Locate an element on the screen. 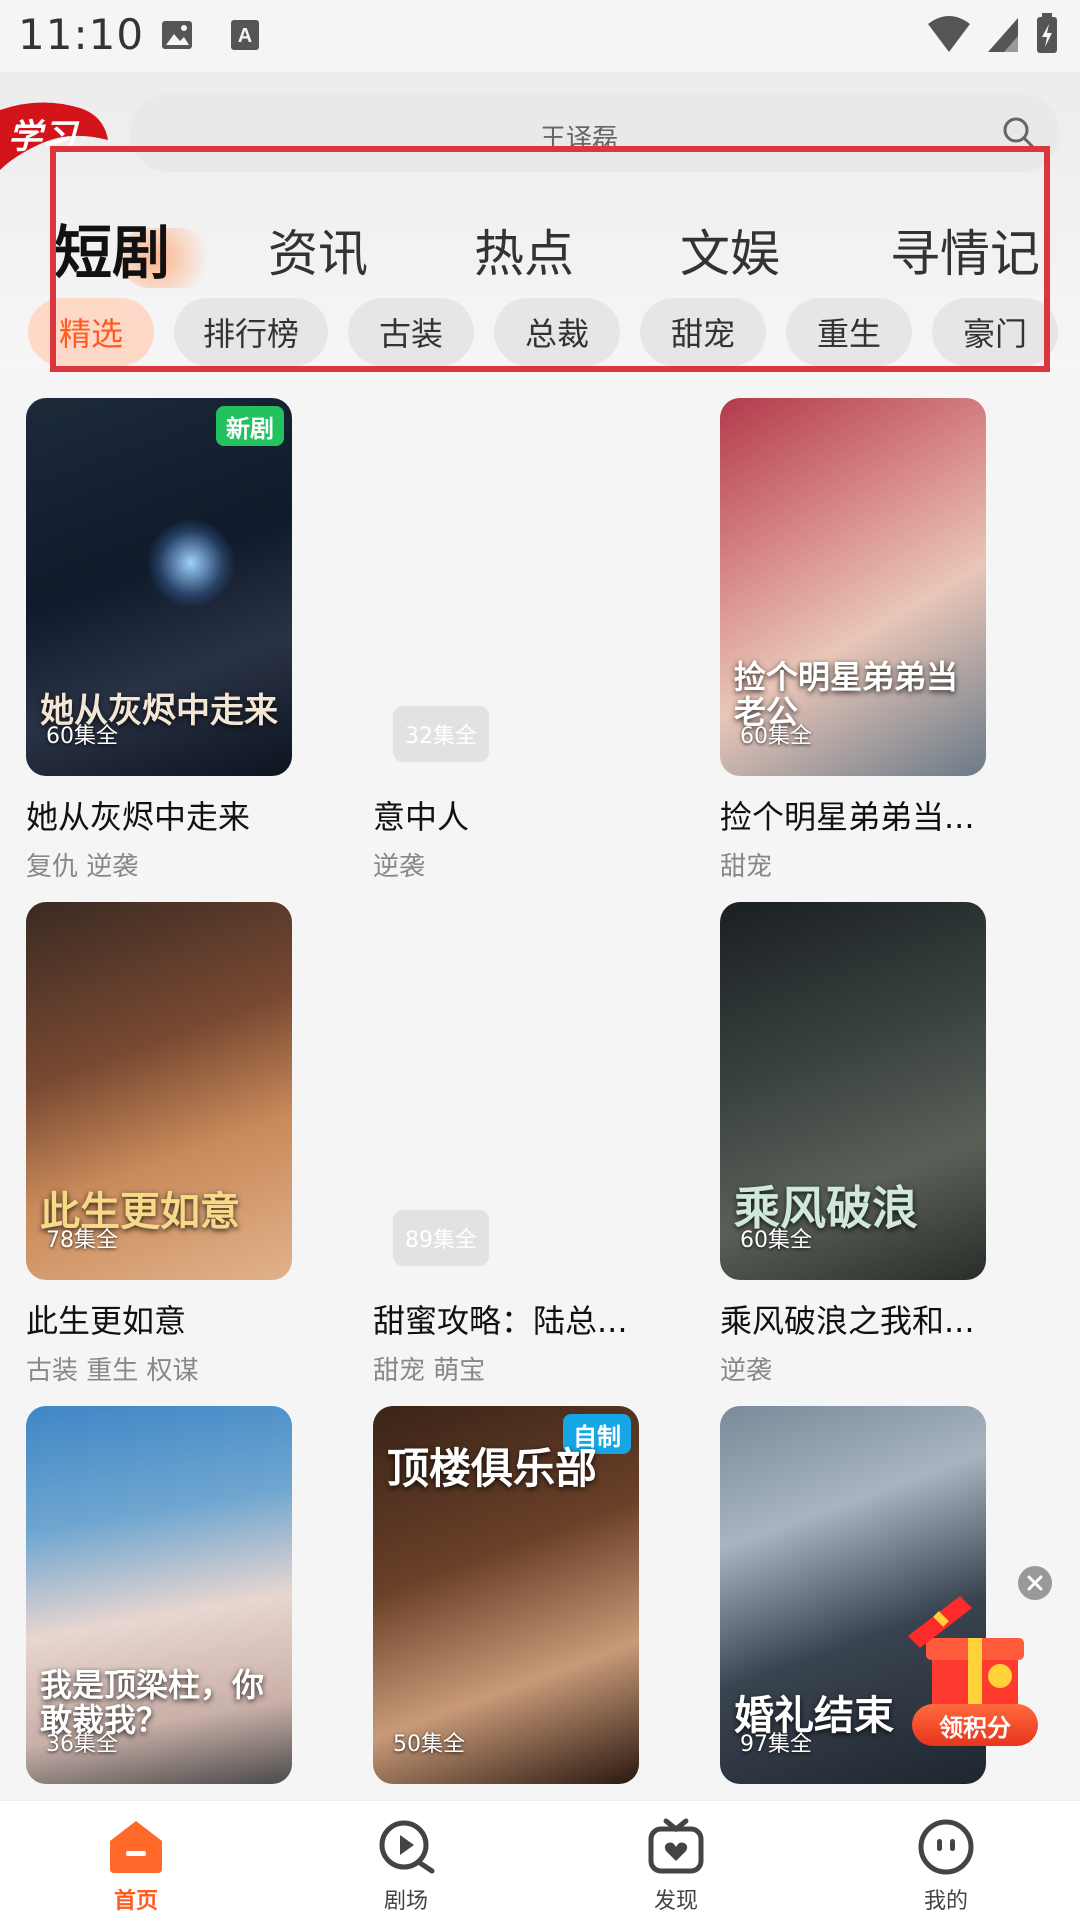 Image resolution: width=1080 pixels, height=1920 pixels. drama-tags: 复仇 逆袭 is located at coordinates (82, 867).